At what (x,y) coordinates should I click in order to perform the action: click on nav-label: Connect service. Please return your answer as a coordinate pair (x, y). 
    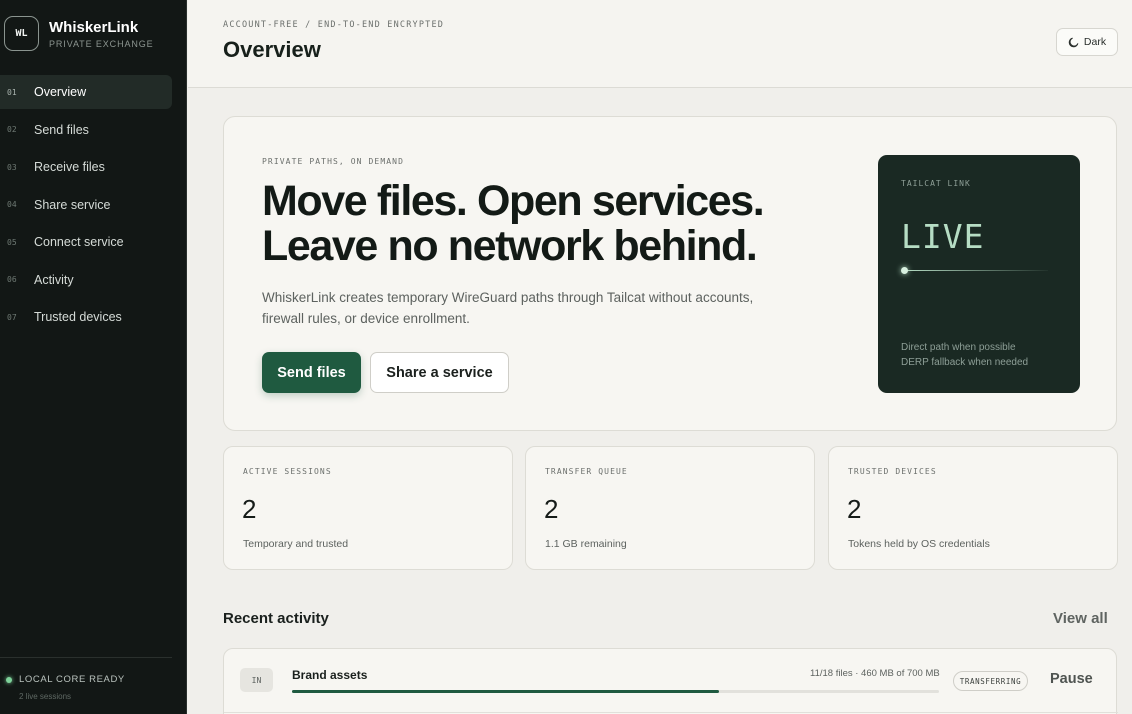
    Looking at the image, I should click on (79, 242).